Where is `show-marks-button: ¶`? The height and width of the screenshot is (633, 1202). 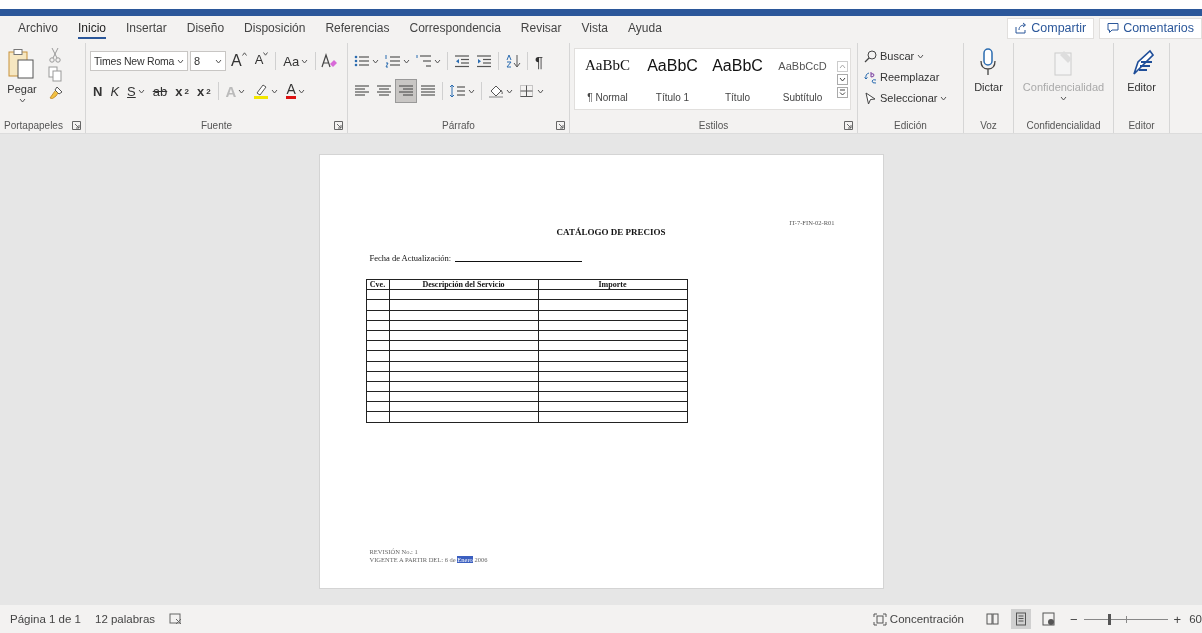 show-marks-button: ¶ is located at coordinates (539, 61).